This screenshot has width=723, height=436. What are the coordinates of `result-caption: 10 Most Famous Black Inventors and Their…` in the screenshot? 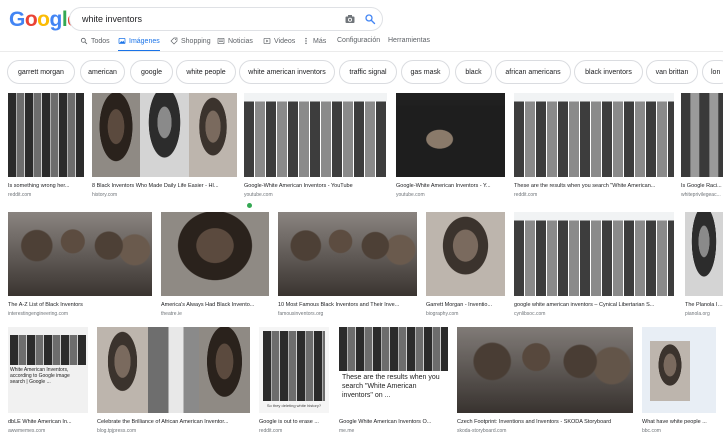 It's located at (347, 305).